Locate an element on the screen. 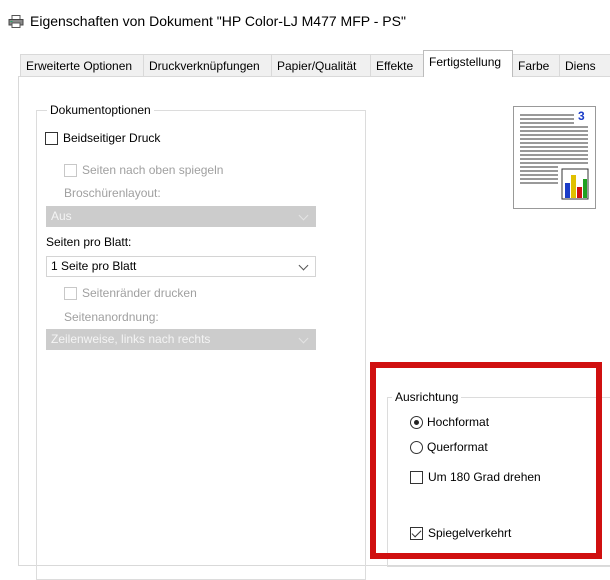 This screenshot has height=580, width=610. tab-dienste: Diens is located at coordinates (584, 65).